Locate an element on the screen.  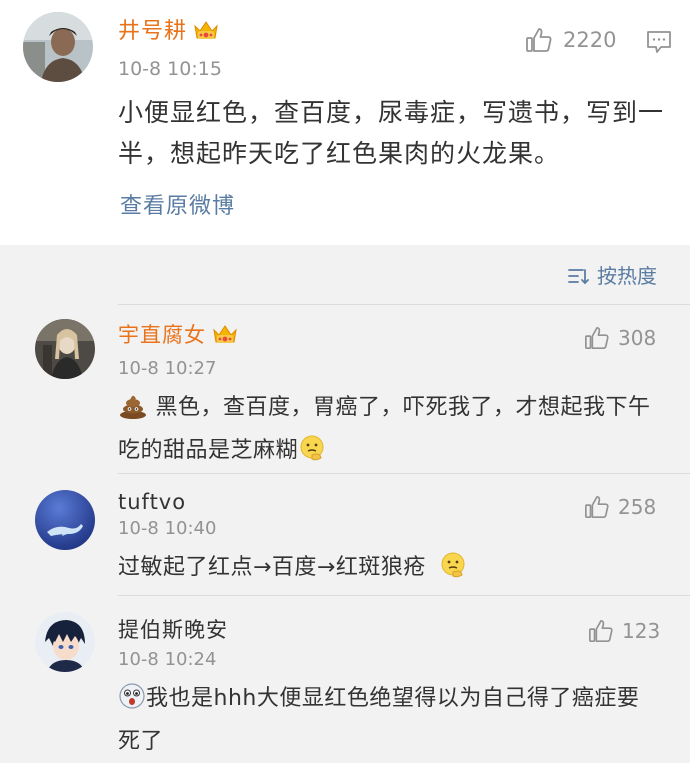
shocked-emoji-icon is located at coordinates (132, 702).